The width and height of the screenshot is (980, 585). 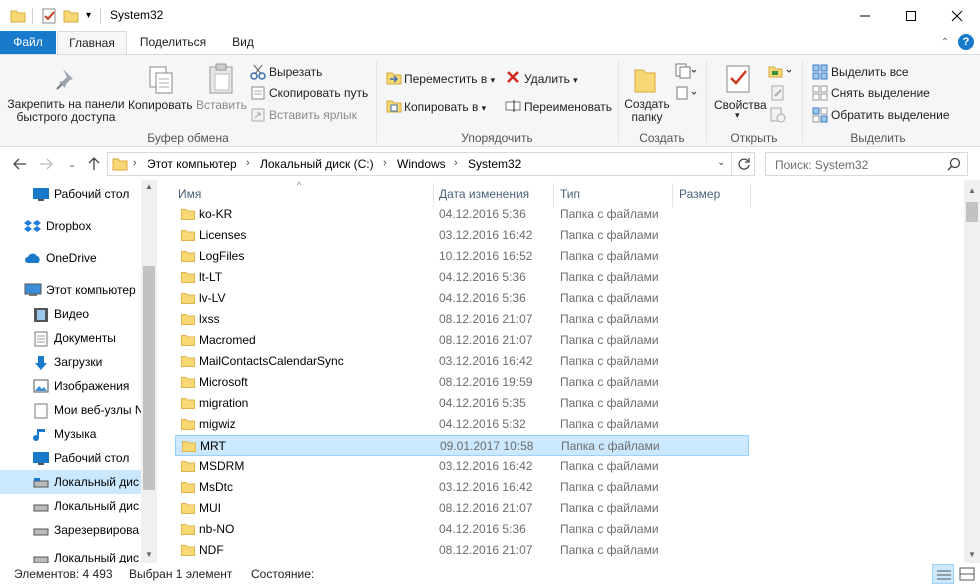 What do you see at coordinates (890, 115) in the screenshot?
I see `invert-selection-button: Обратить выделение` at bounding box center [890, 115].